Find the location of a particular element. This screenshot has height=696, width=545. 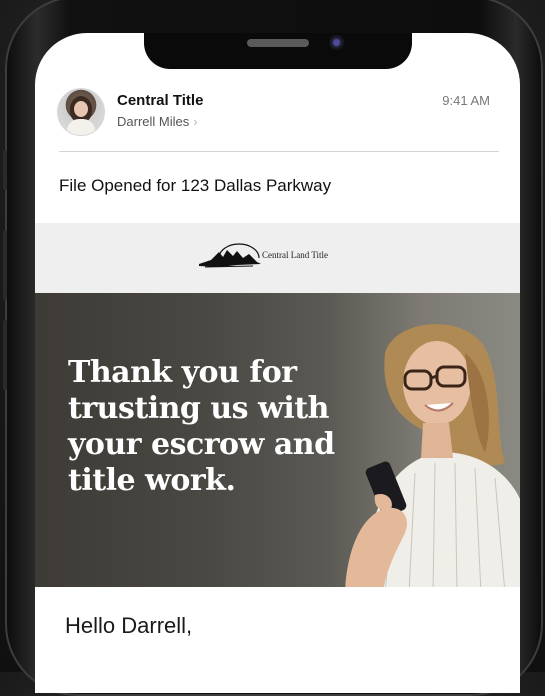

recipient-name: Darrell Miles is located at coordinates (153, 121).